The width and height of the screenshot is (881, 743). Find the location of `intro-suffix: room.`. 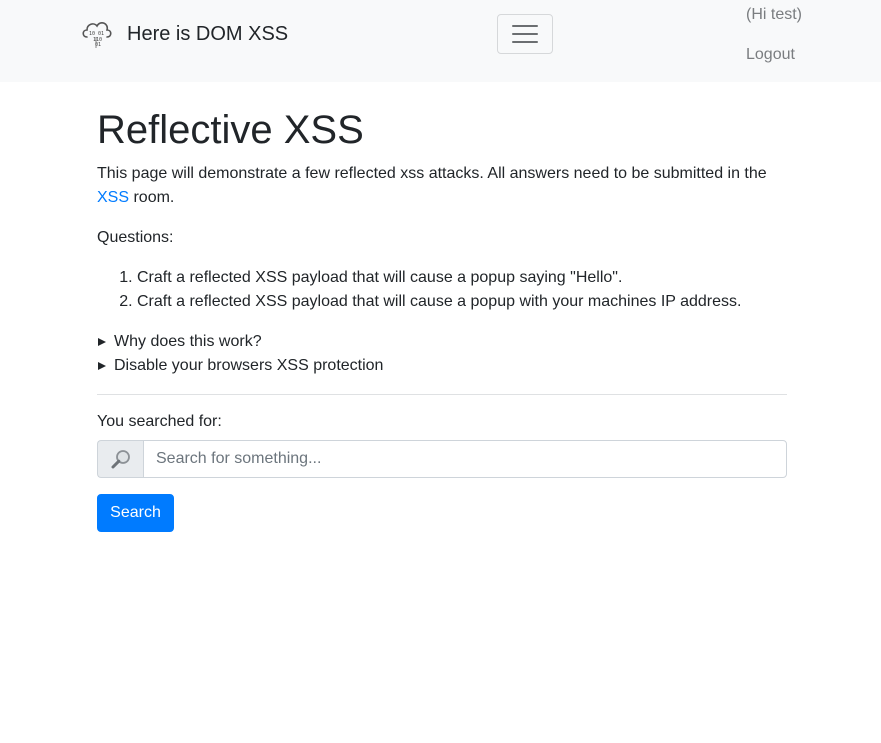

intro-suffix: room. is located at coordinates (154, 197).